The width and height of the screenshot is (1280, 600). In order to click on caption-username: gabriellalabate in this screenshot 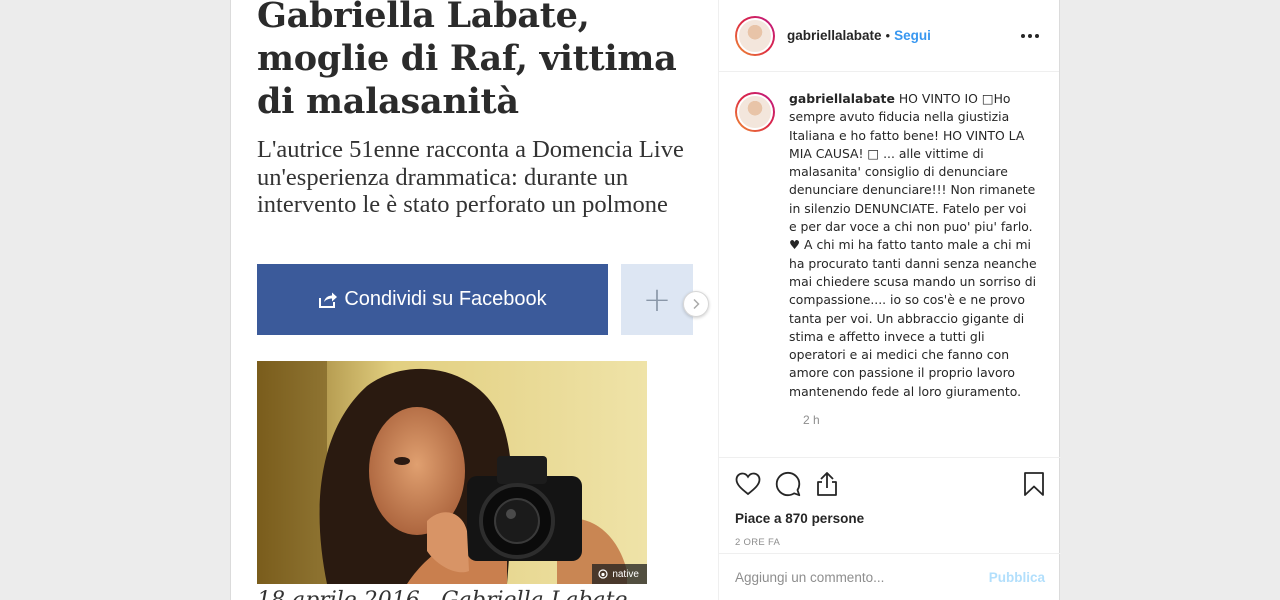, I will do `click(842, 98)`.